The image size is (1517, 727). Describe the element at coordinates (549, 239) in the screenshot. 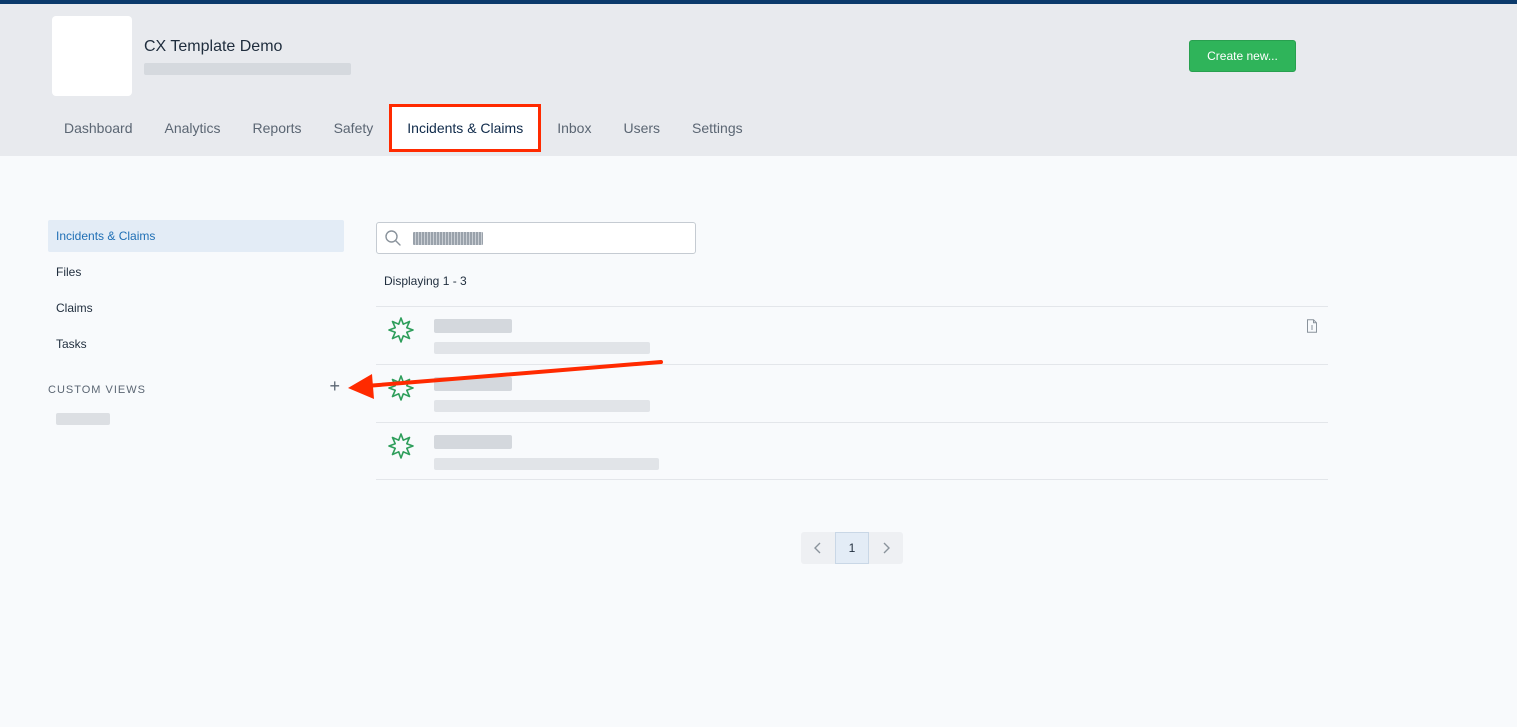

I see `search-input` at that location.